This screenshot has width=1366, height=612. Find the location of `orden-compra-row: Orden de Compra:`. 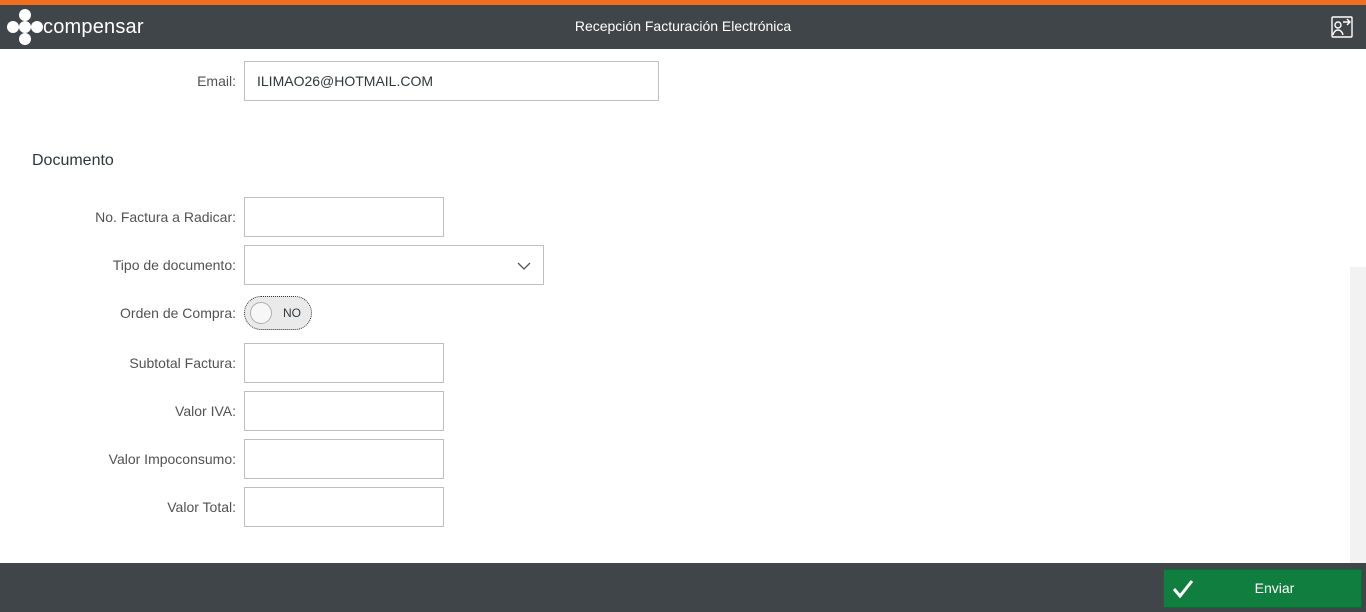

orden-compra-row: Orden de Compra: is located at coordinates (350, 313).